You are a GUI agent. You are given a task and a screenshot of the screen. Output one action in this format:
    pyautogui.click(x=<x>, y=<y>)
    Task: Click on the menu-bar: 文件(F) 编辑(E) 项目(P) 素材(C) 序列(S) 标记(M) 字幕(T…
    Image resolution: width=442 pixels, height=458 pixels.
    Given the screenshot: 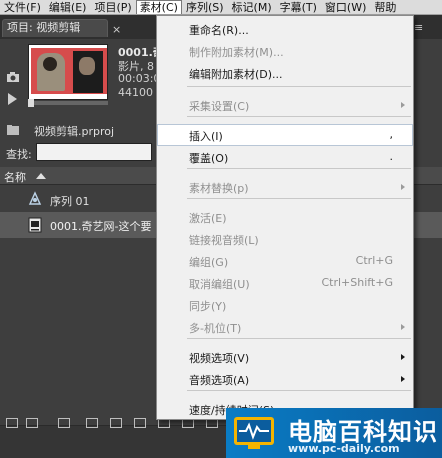 What is the action you would take?
    pyautogui.click(x=221, y=7)
    